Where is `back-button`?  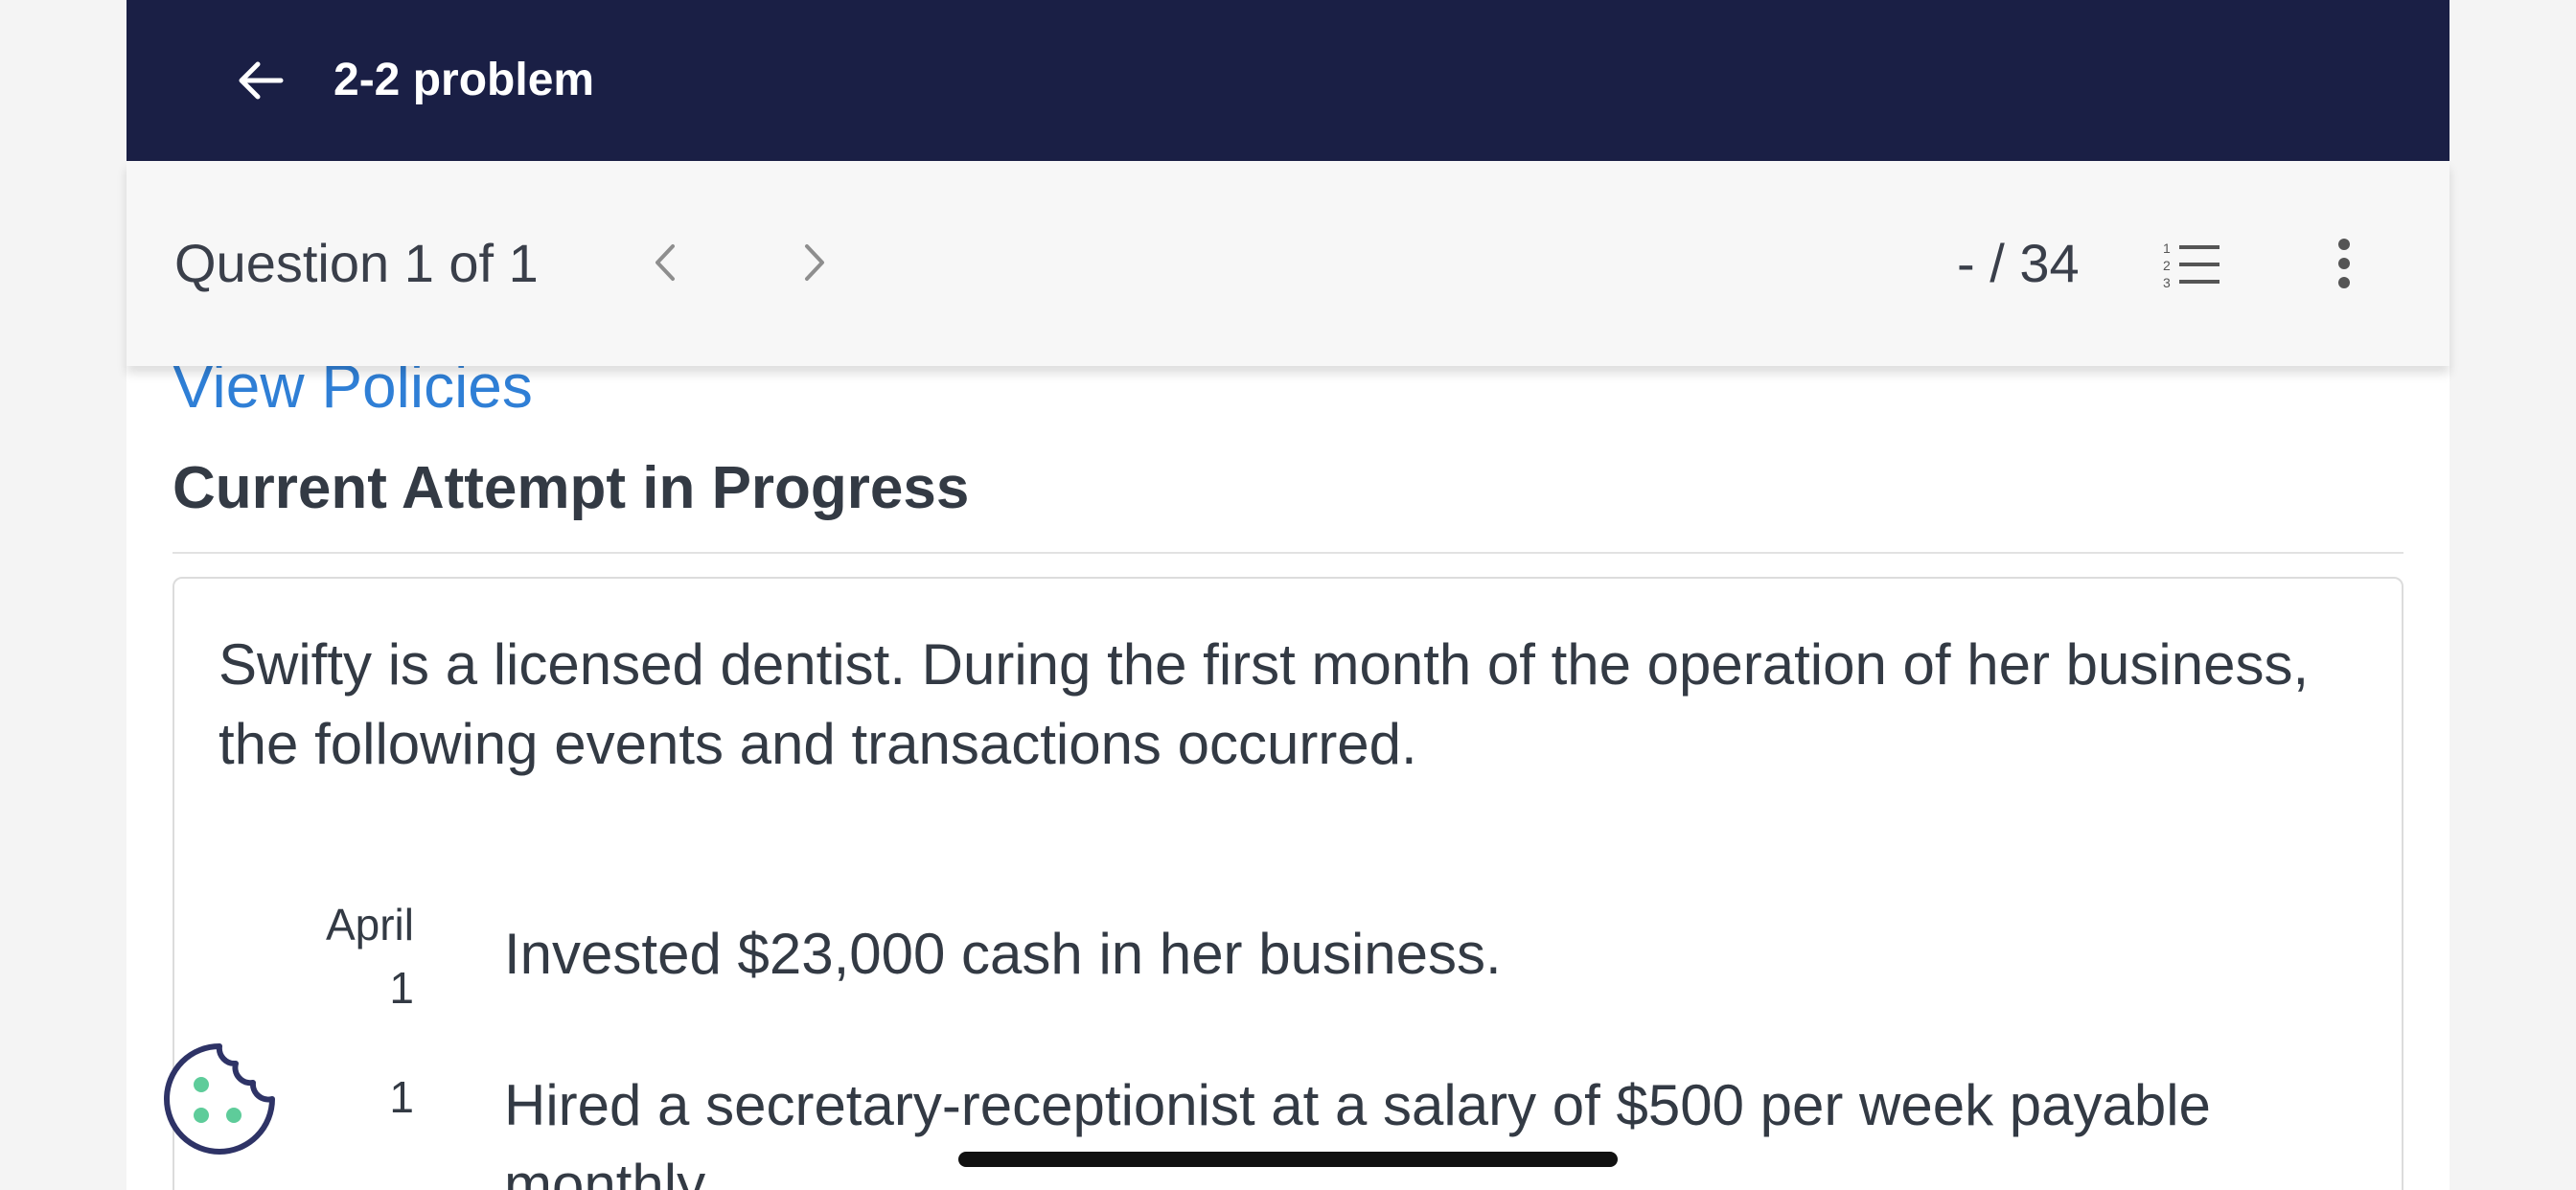
back-button is located at coordinates (260, 81).